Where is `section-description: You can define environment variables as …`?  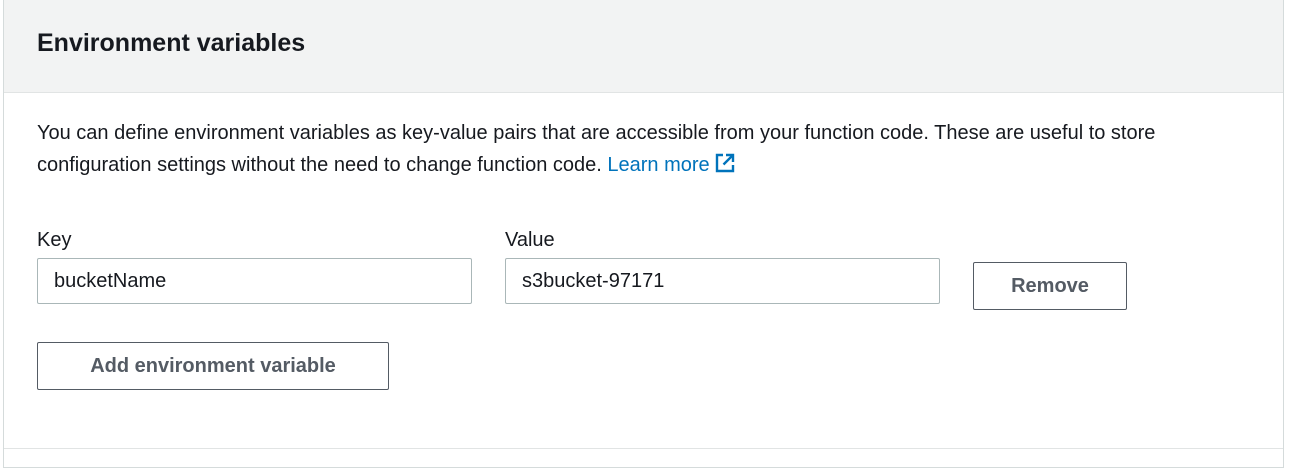 section-description: You can define environment variables as … is located at coordinates (652, 150).